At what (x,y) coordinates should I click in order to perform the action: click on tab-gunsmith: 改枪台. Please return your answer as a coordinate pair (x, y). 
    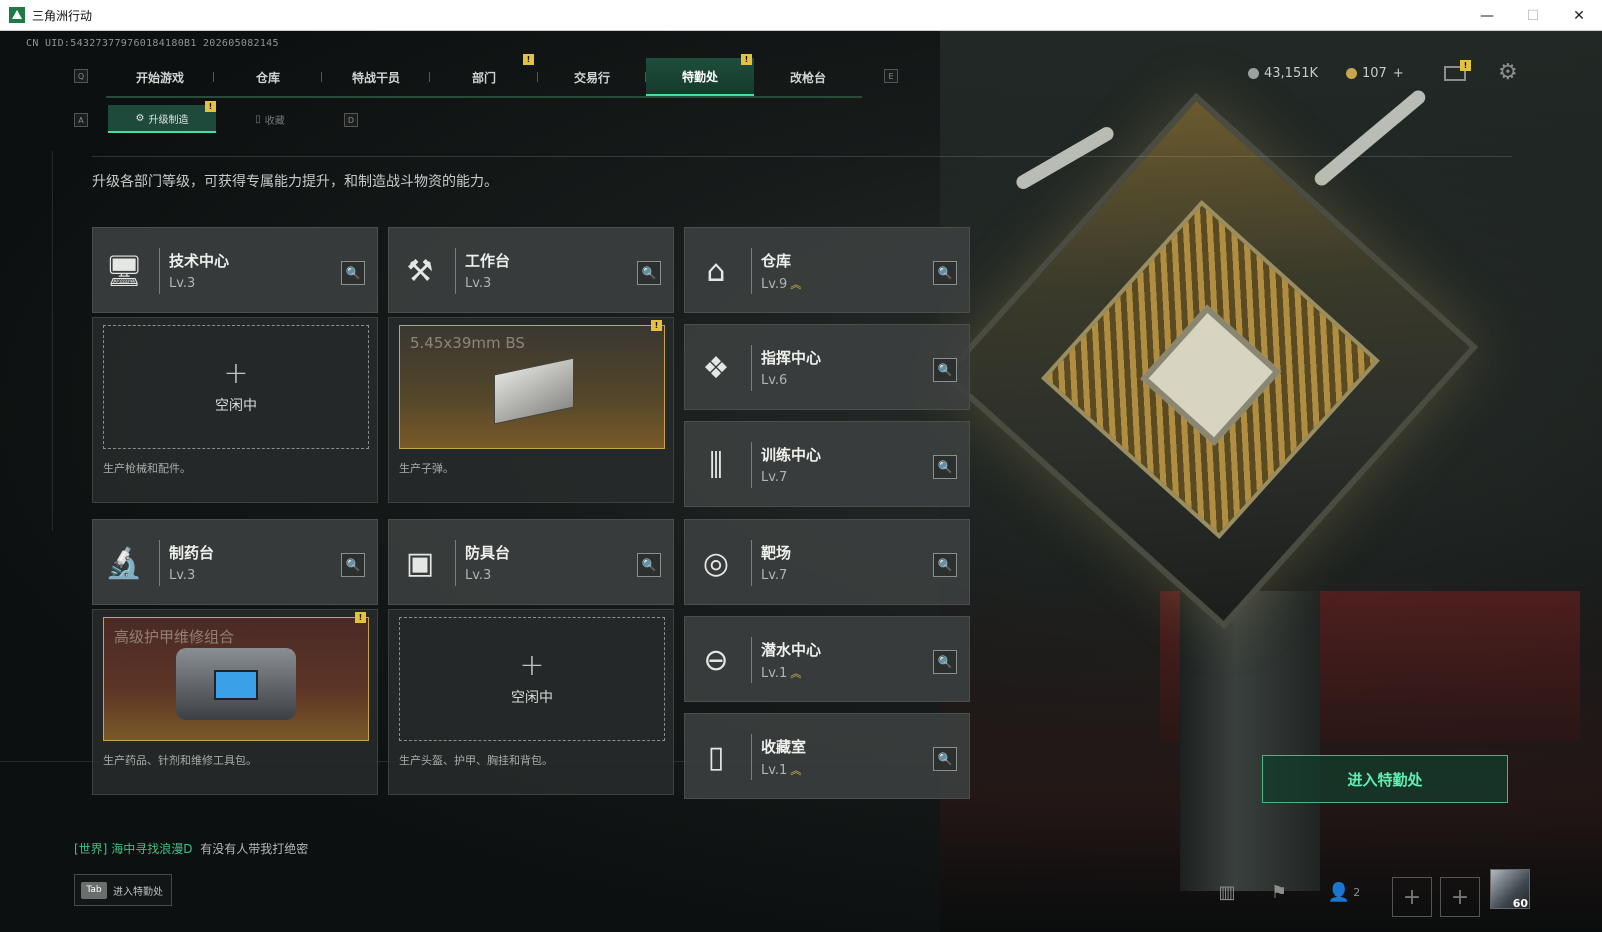
    Looking at the image, I should click on (808, 77).